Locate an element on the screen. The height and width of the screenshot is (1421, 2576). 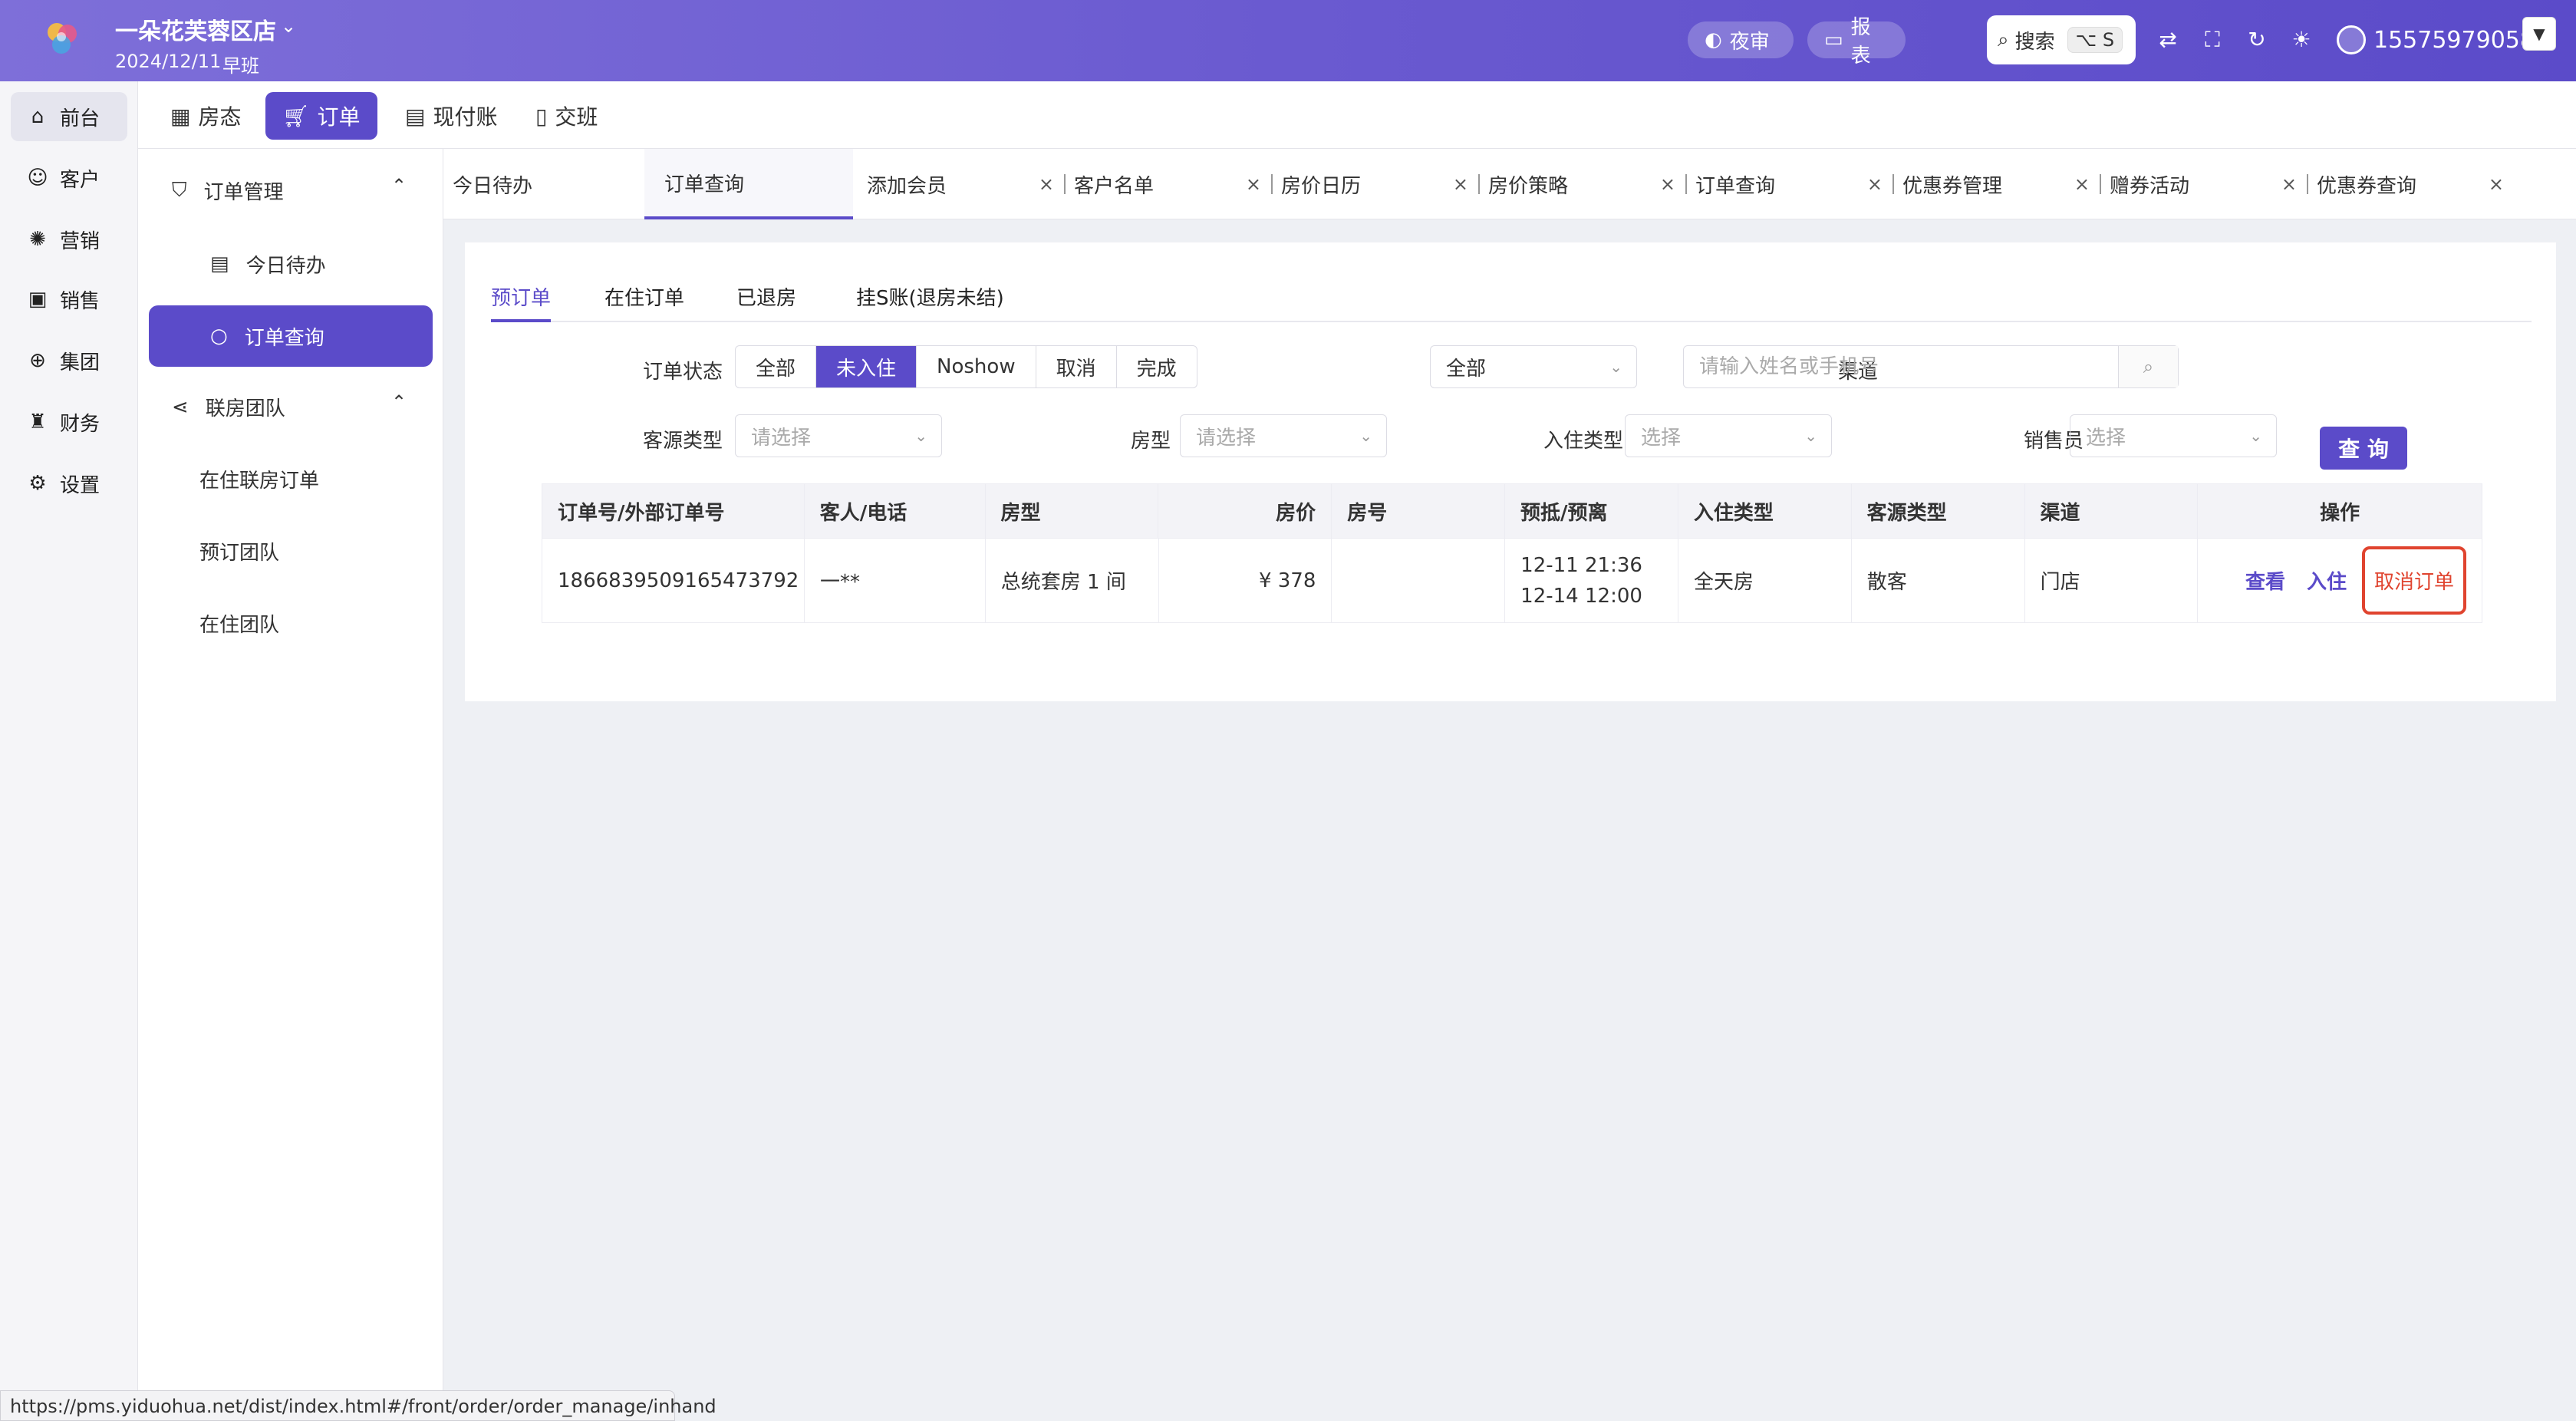
group-linked-team: ⋖ 联房团队 is located at coordinates (228, 407).